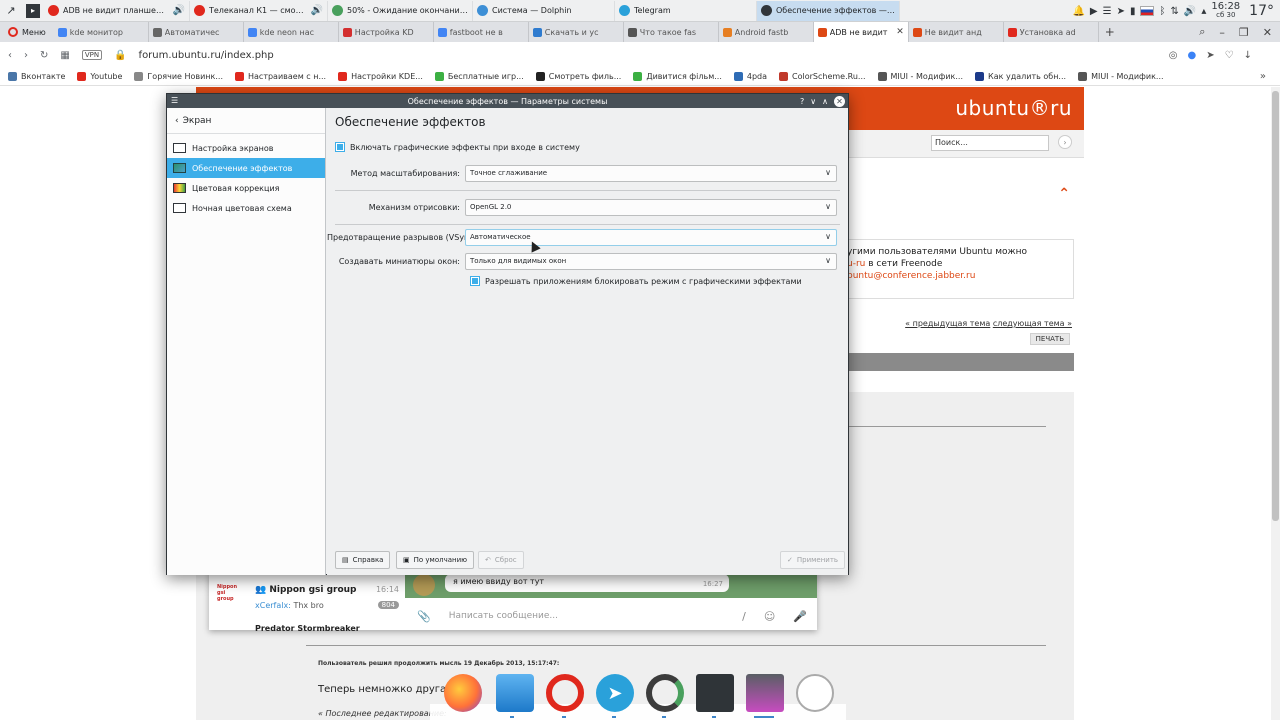  I want to click on sidebar-item-compositor: Обеспечение эффектов, so click(246, 168).